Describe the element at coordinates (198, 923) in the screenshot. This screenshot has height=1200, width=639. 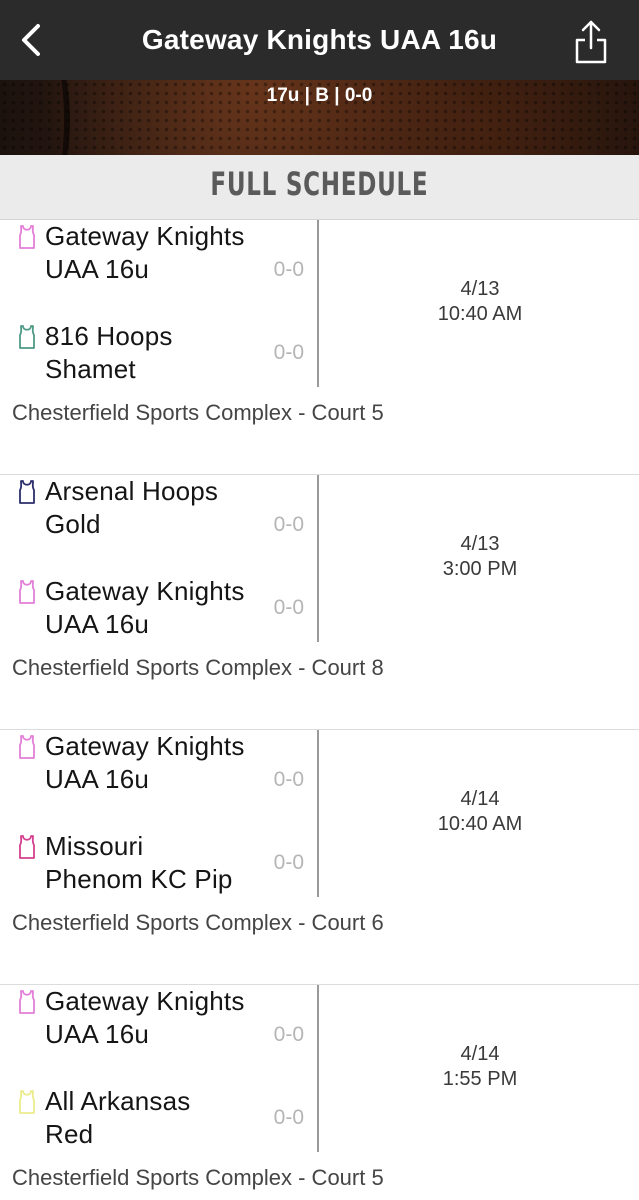
I see `venue-label: Chesterfield Sports Complex - Court 6` at that location.